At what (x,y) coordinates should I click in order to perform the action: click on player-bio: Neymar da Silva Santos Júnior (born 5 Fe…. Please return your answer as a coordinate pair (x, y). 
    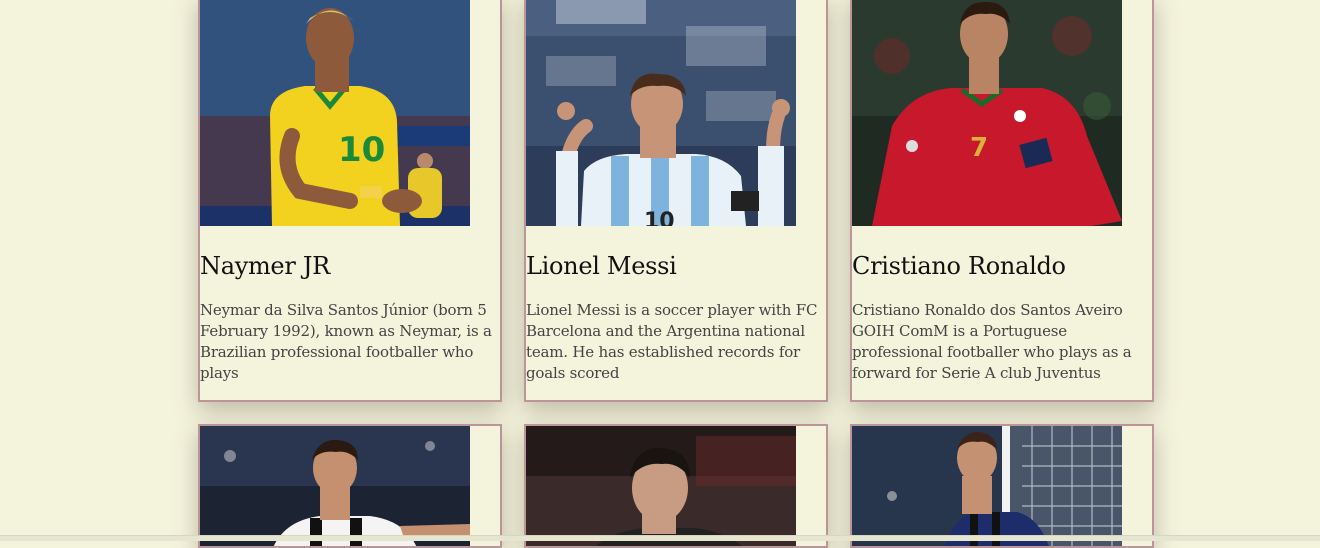
    Looking at the image, I should click on (350, 342).